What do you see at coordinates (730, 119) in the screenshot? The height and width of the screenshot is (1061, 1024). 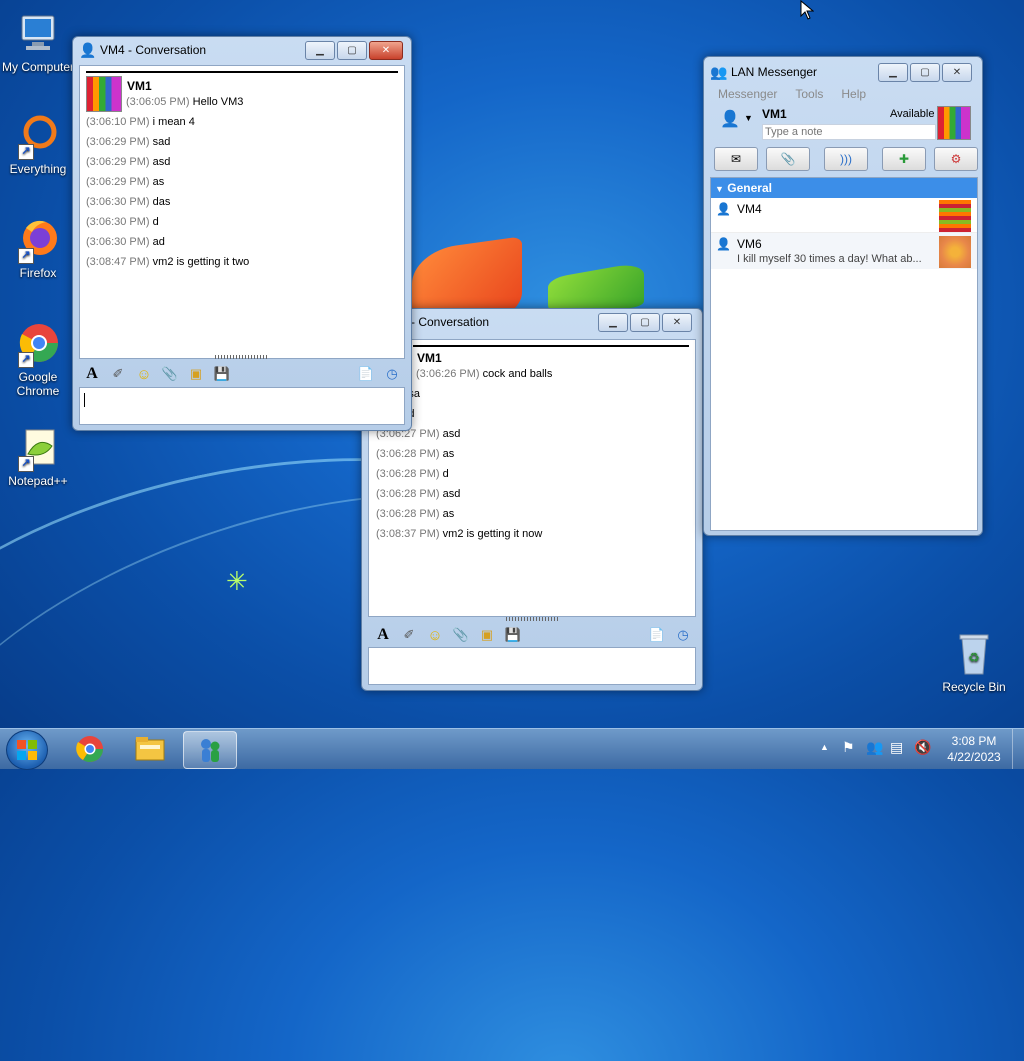 I see `status-icon: 👤` at bounding box center [730, 119].